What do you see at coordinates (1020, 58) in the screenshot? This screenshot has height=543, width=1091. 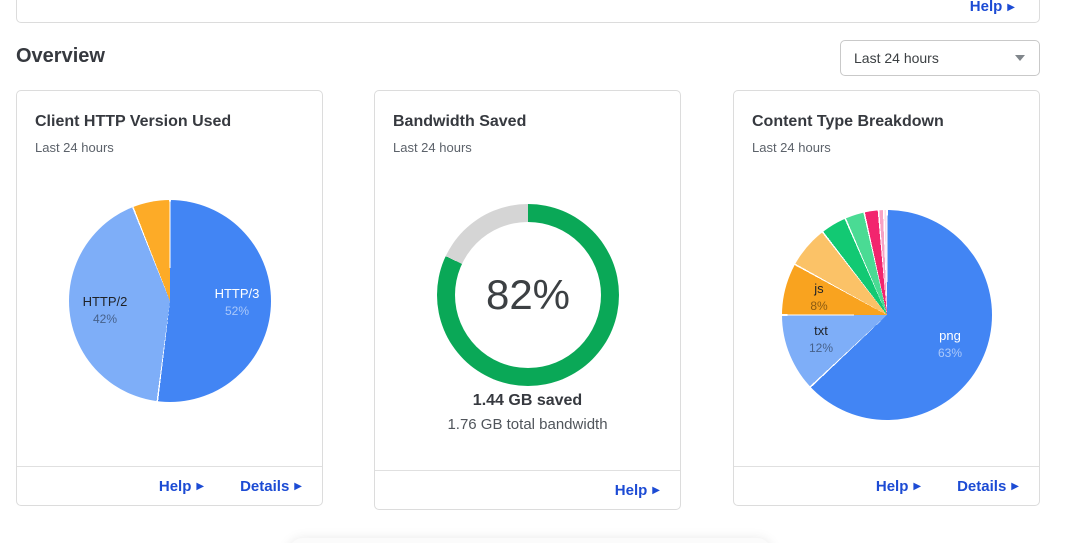 I see `chevron-down-icon` at bounding box center [1020, 58].